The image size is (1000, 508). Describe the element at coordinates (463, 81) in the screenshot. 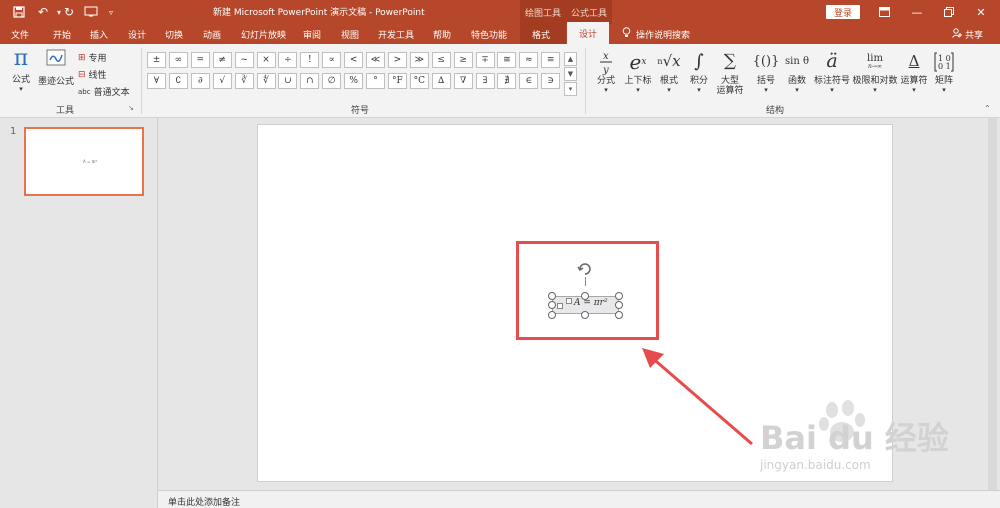

I see `symbol-button: ∇` at that location.